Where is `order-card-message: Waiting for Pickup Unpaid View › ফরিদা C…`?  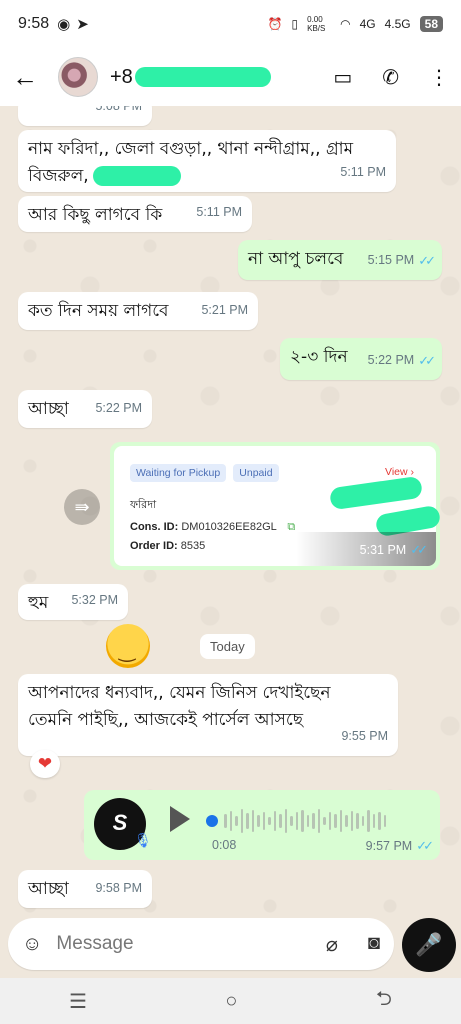
order-card-message: Waiting for Pickup Unpaid View › ফরিদা C… is located at coordinates (276, 506).